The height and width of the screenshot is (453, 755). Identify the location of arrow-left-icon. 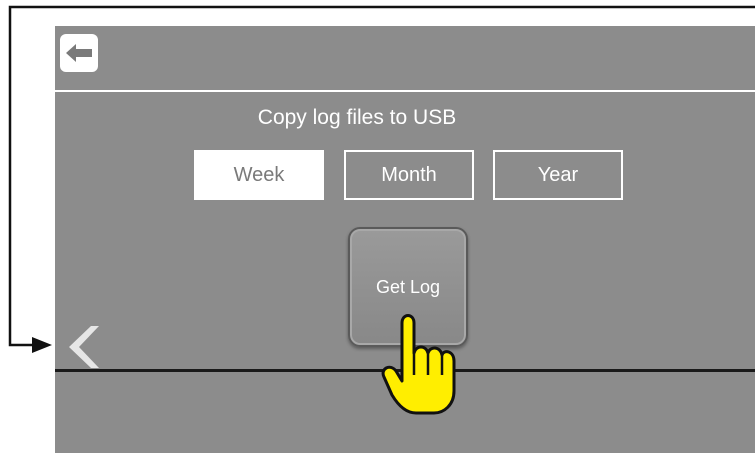
(79, 53).